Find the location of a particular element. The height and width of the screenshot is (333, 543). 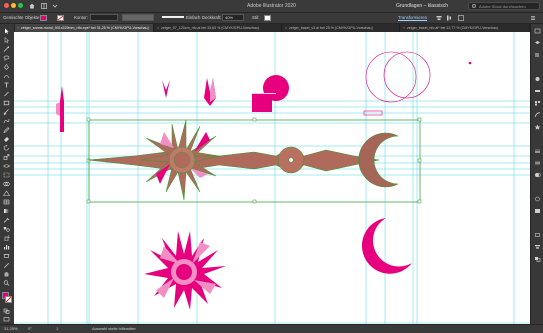

bottom-crescent-moon is located at coordinates (386, 246).